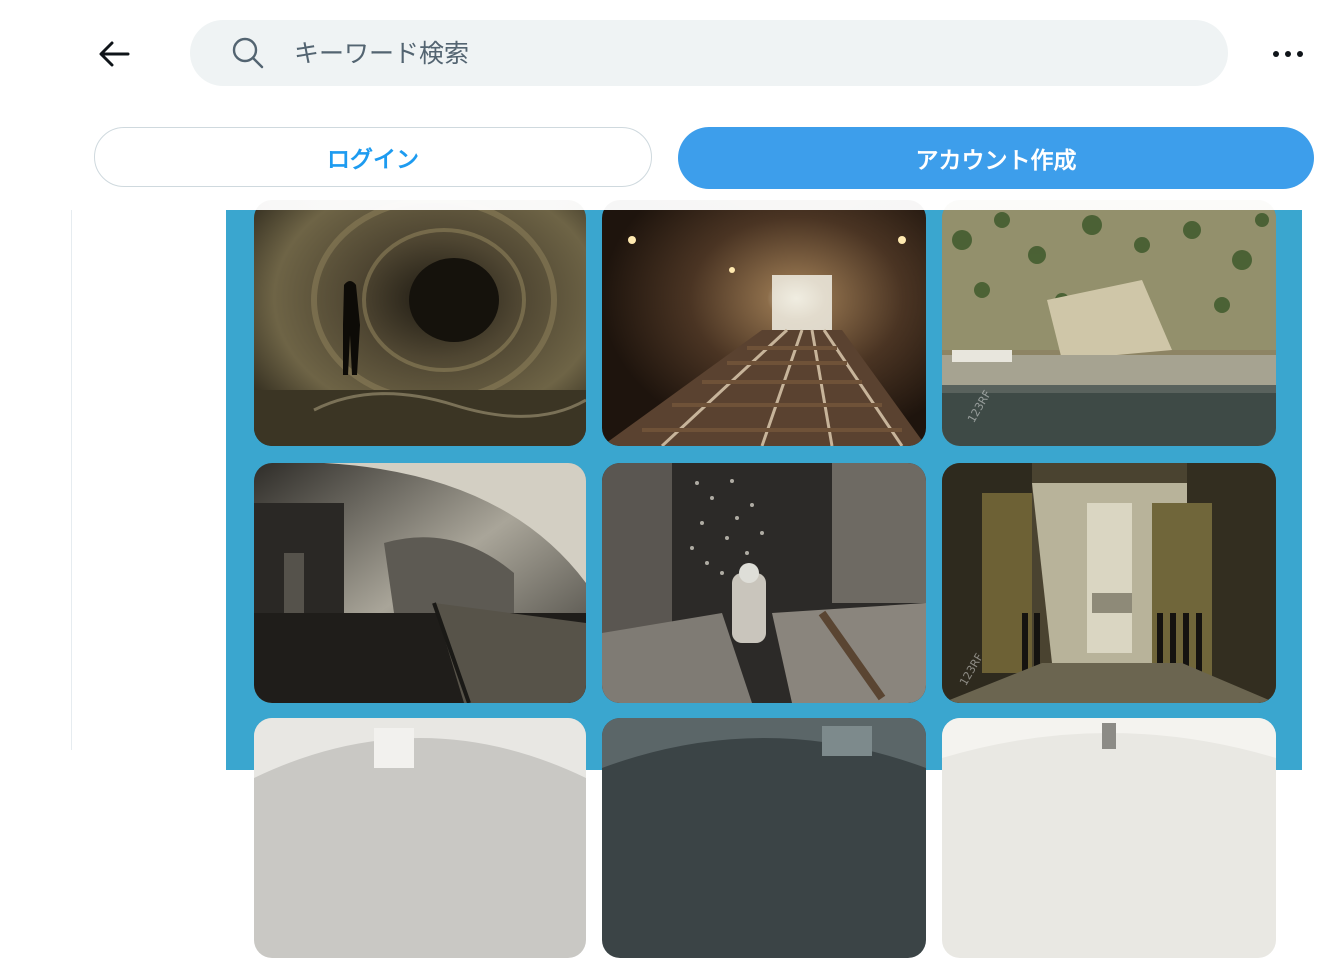 This screenshot has height=958, width=1334. Describe the element at coordinates (373, 157) in the screenshot. I see `login-button: ログイン` at that location.